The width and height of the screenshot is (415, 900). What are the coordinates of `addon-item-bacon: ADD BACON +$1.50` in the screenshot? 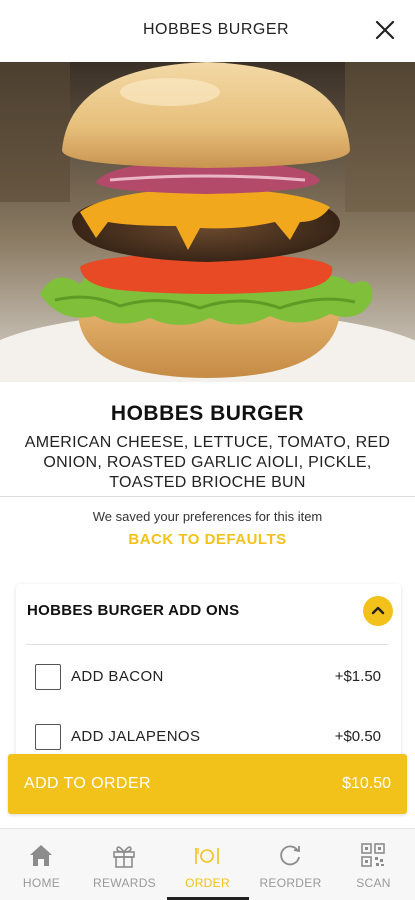 It's located at (208, 678).